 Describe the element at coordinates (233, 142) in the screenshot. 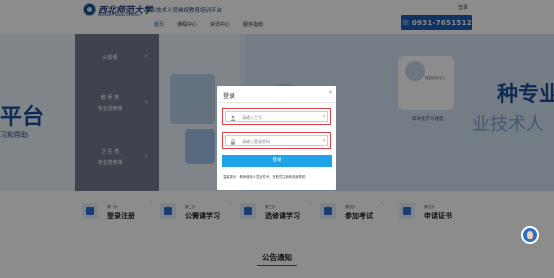

I see `lock-icon` at that location.